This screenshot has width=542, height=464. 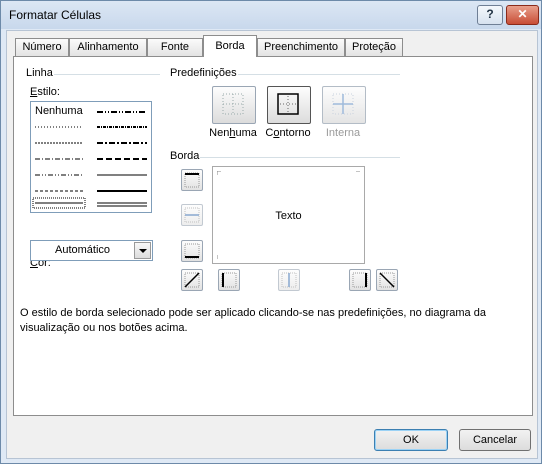 I want to click on border-middle-horizontal-button, so click(x=192, y=215).